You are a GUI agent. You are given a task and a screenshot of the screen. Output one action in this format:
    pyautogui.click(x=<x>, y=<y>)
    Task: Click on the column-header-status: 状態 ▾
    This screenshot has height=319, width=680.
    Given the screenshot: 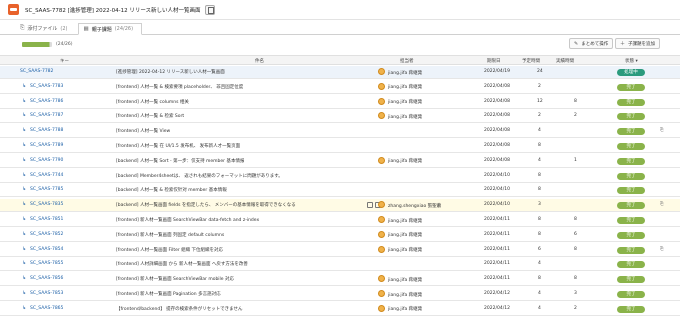 What is the action you would take?
    pyautogui.click(x=631, y=61)
    